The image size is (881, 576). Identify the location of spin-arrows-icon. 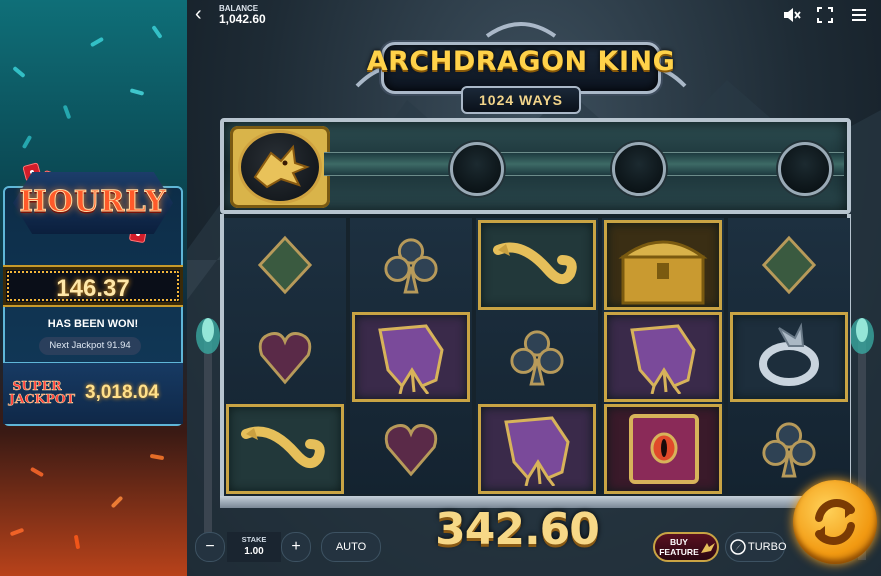
(835, 522).